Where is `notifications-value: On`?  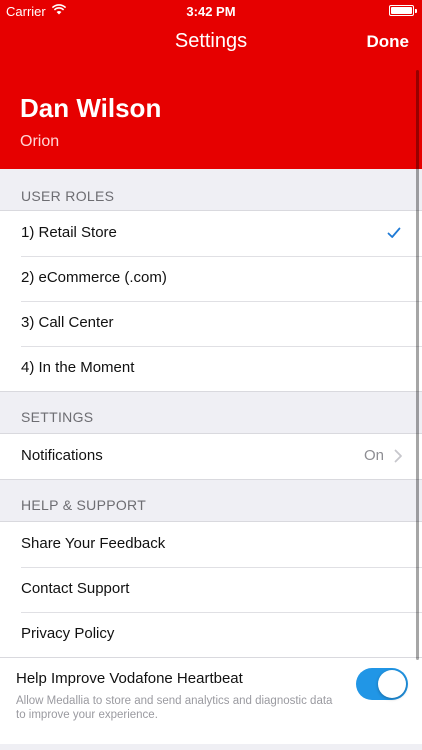
notifications-value: On is located at coordinates (373, 455).